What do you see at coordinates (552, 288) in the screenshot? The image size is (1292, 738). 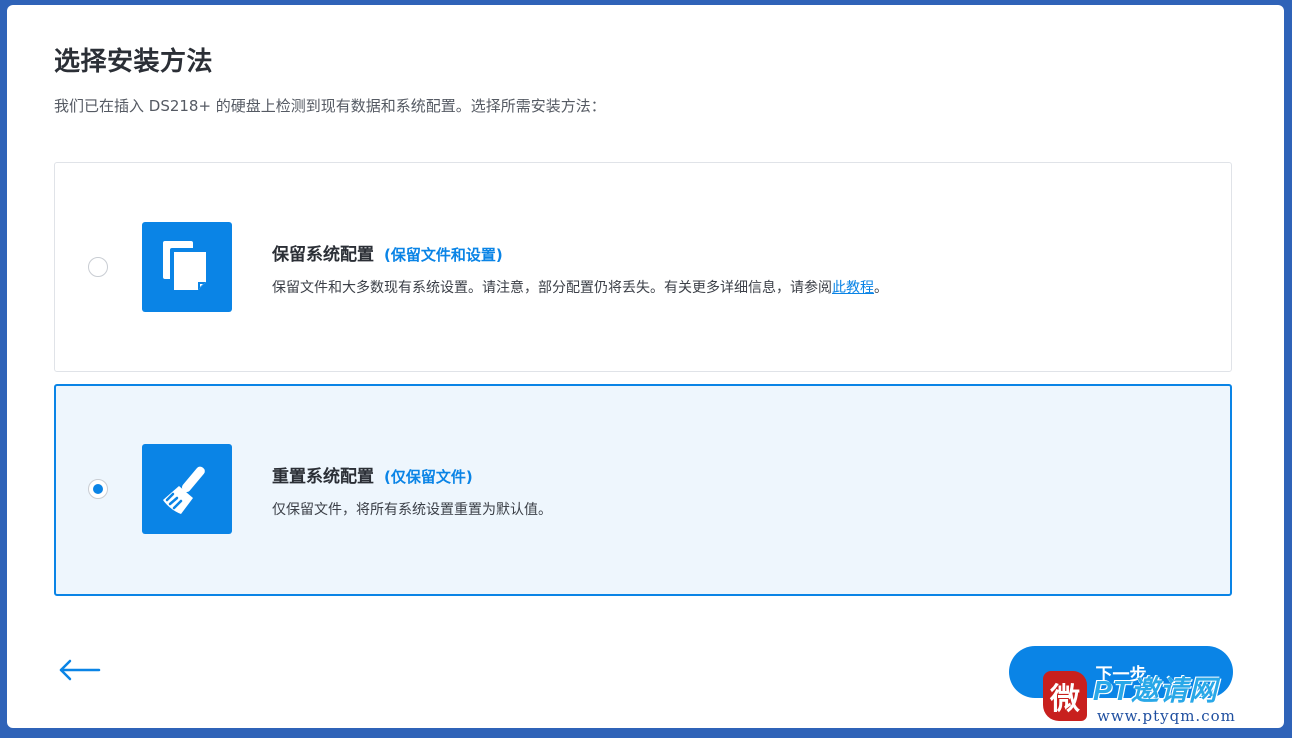 I see `option-description-text: 保留文件和大多数现有系统设置。请注意，部分配置仍将丢失。有关更多详细信息，请参阅` at bounding box center [552, 288].